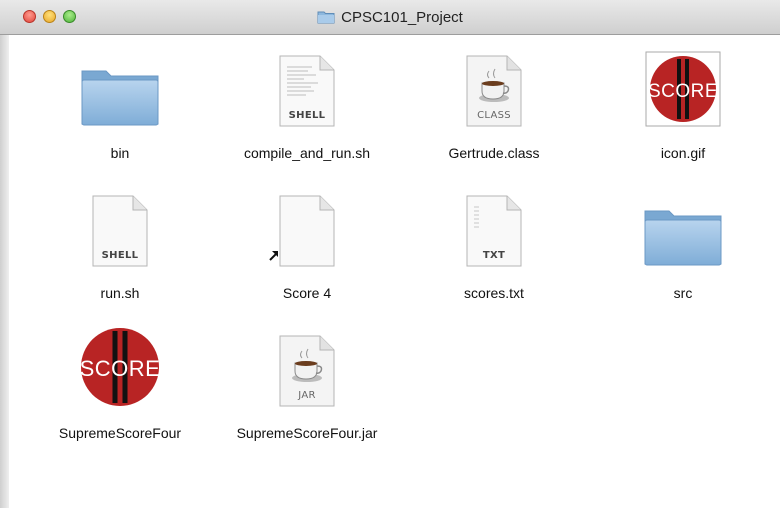  I want to click on file-label: icon.gif, so click(683, 153).